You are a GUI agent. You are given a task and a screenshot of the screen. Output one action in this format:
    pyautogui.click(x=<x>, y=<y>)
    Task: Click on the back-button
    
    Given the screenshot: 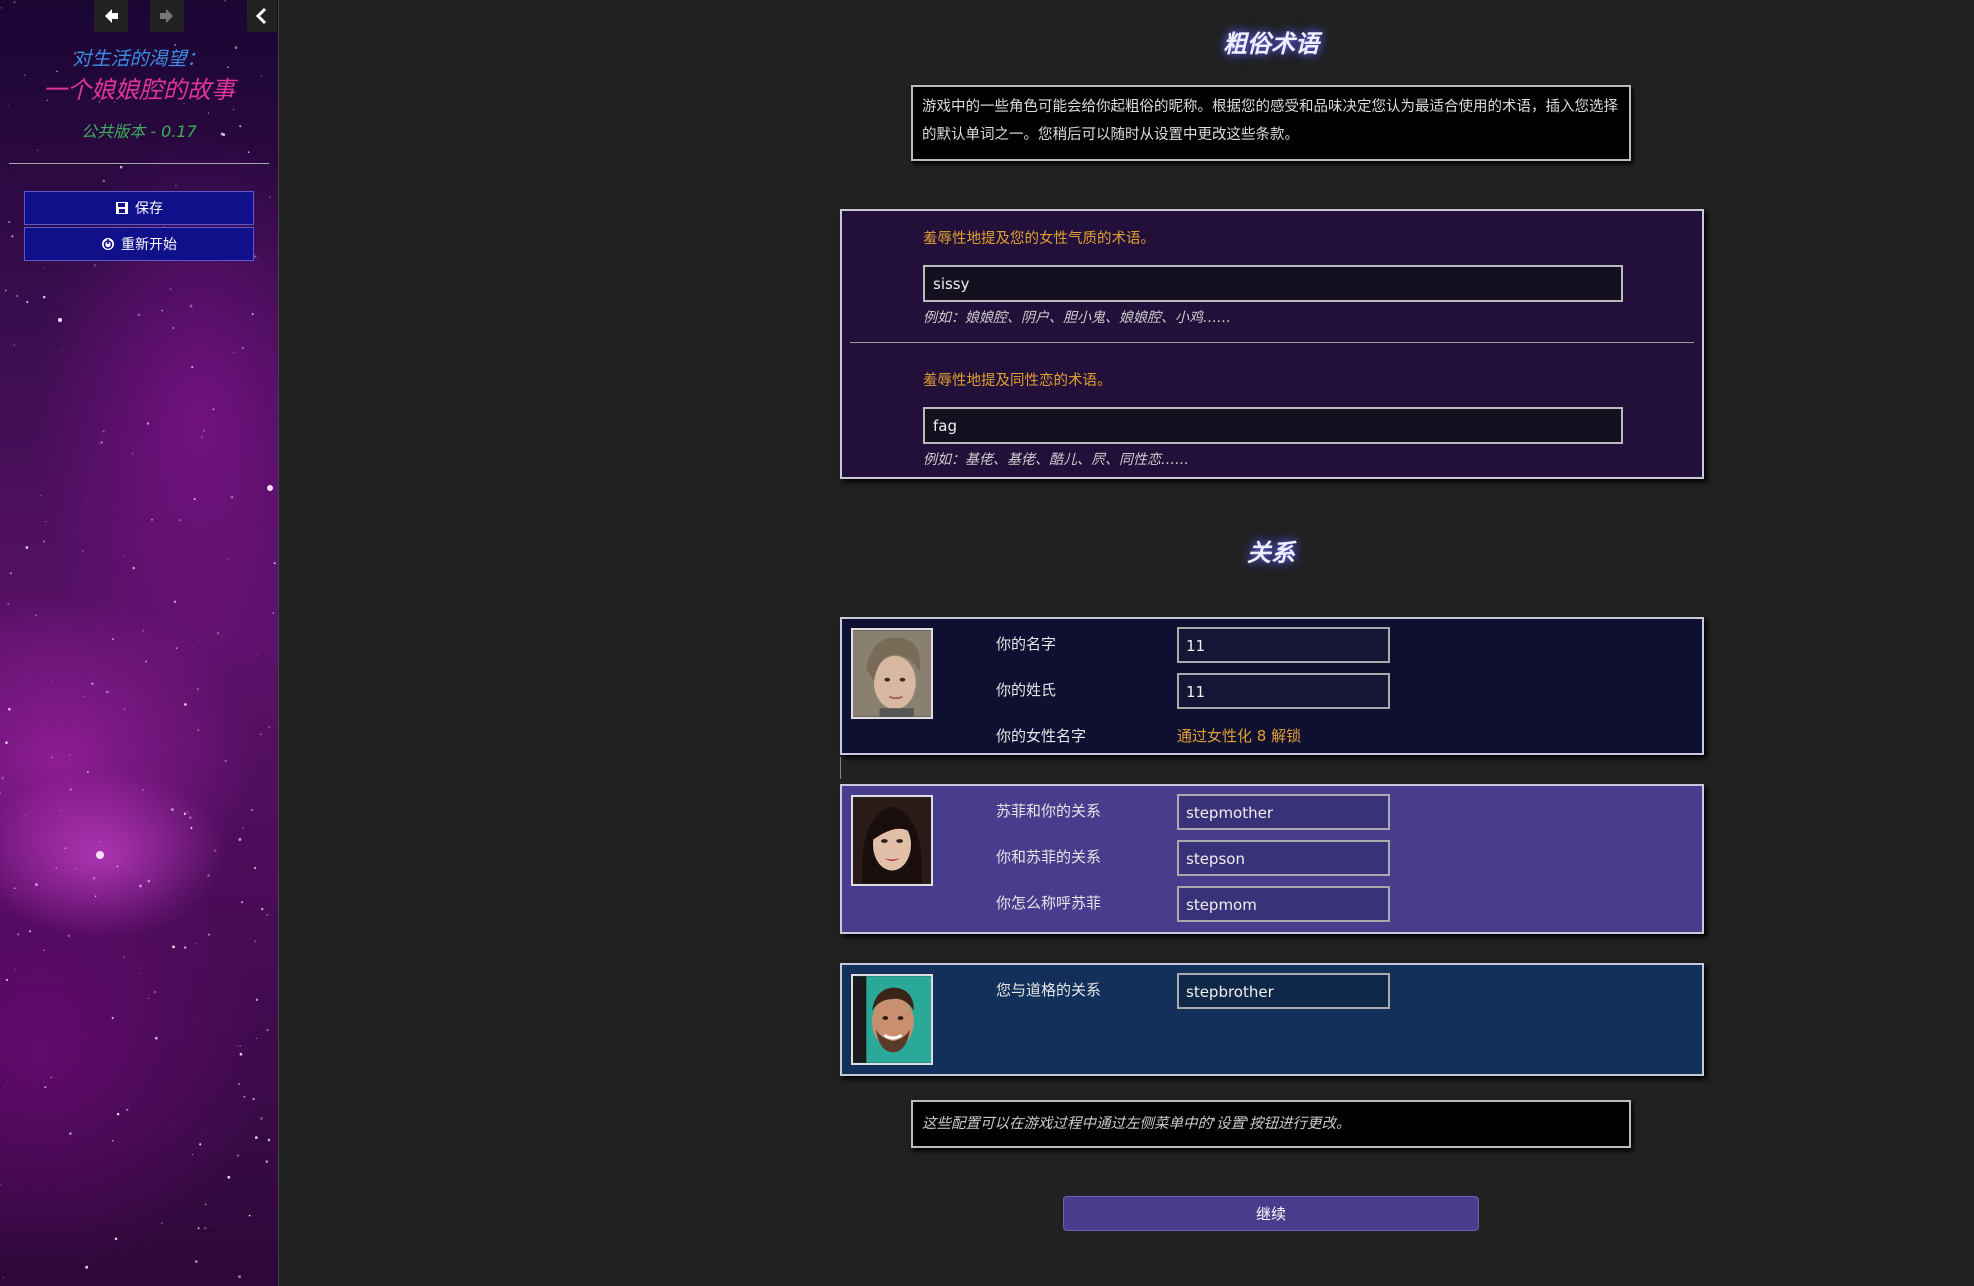 What is the action you would take?
    pyautogui.click(x=111, y=16)
    